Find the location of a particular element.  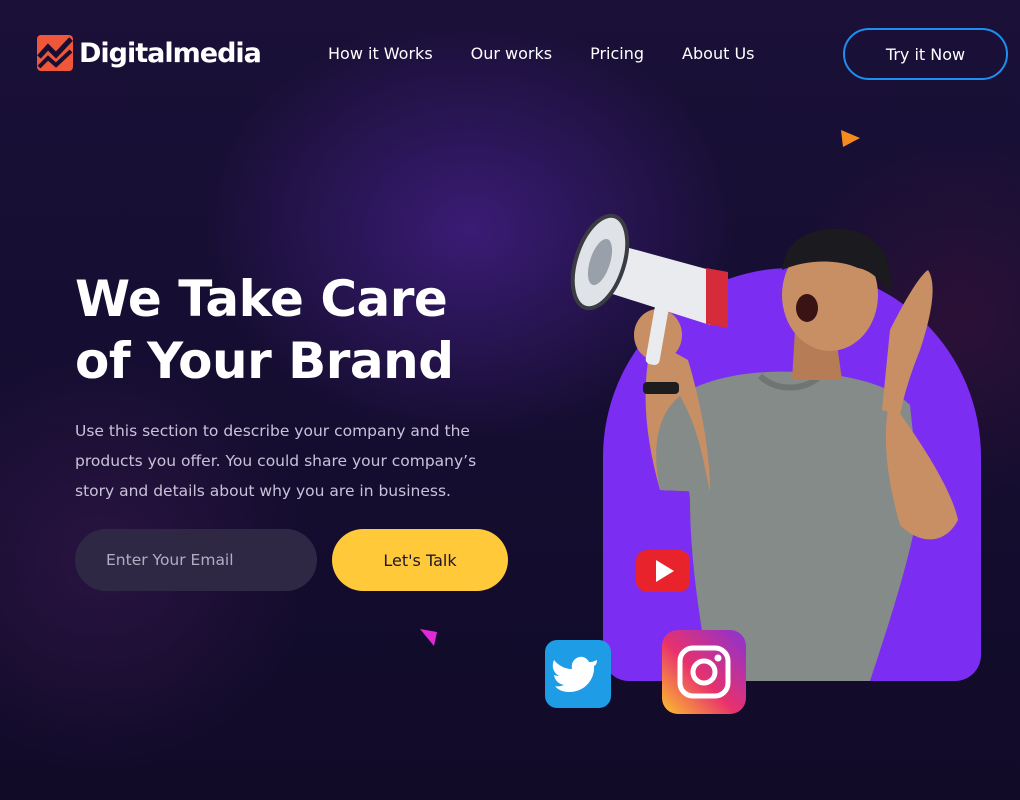

try-it-now-button: Try it Now is located at coordinates (925, 54).